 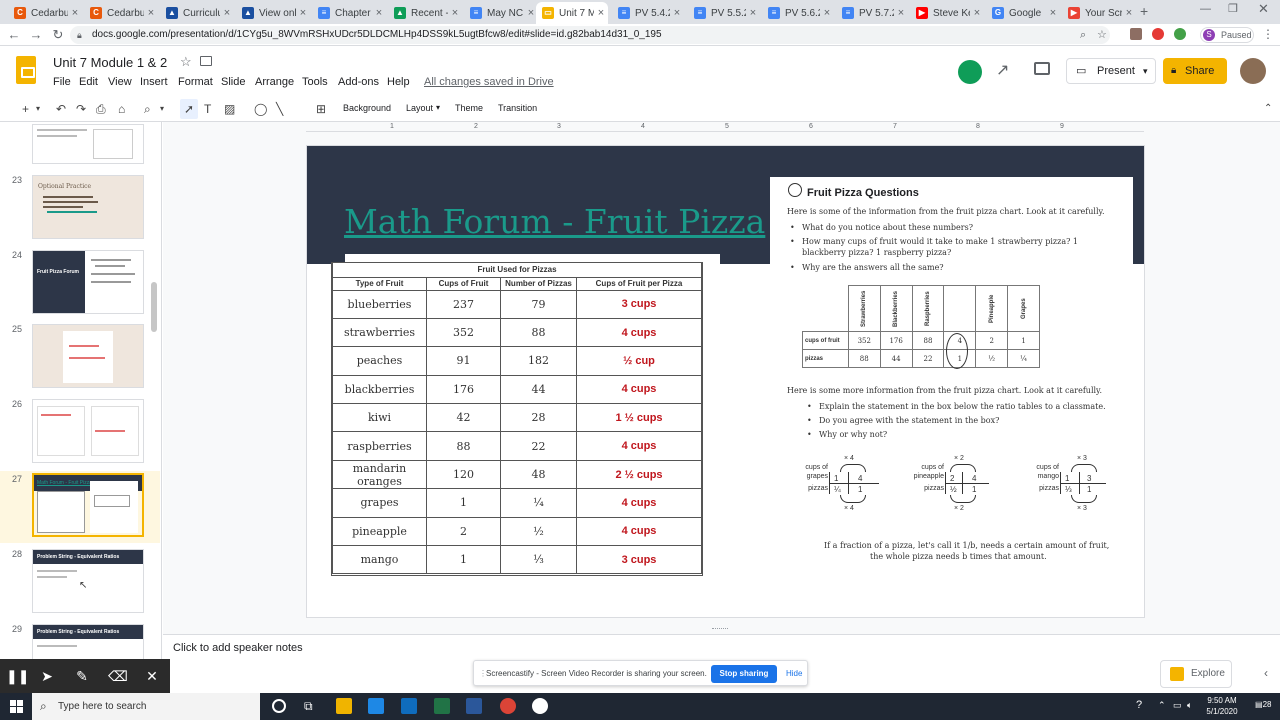 What do you see at coordinates (279, 706) in the screenshot?
I see `cortana-icon` at bounding box center [279, 706].